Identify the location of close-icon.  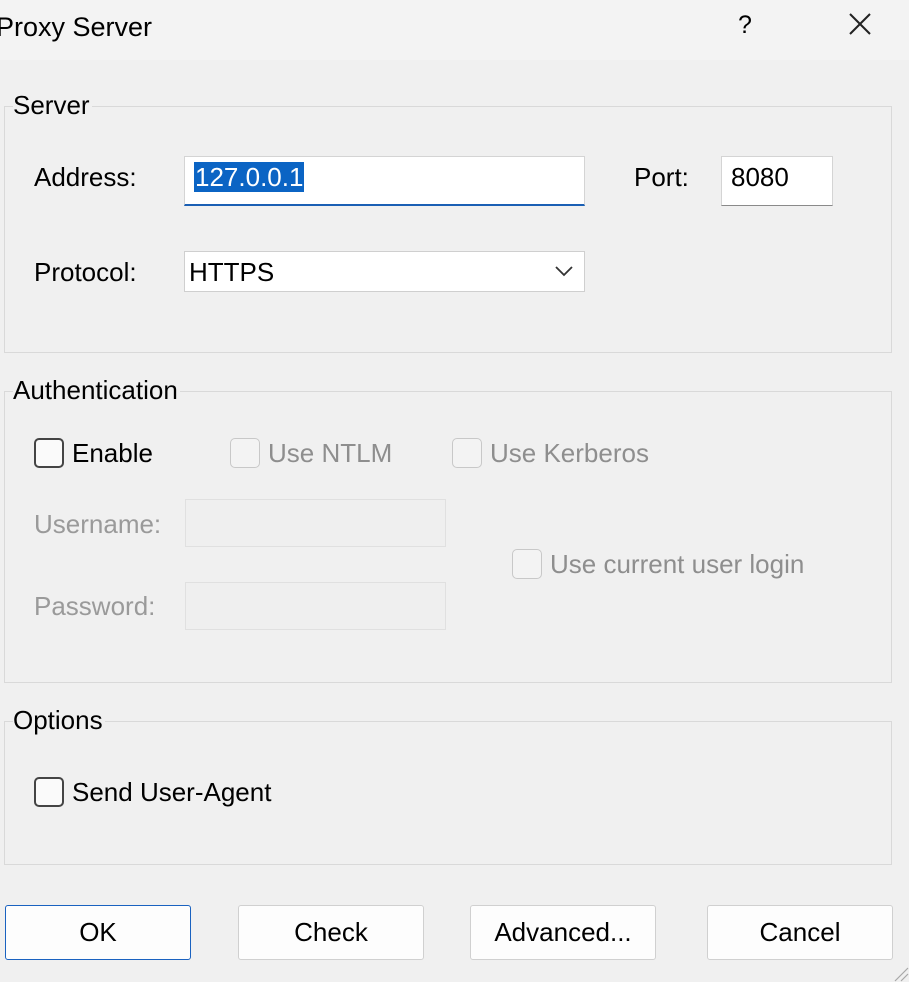
(860, 24).